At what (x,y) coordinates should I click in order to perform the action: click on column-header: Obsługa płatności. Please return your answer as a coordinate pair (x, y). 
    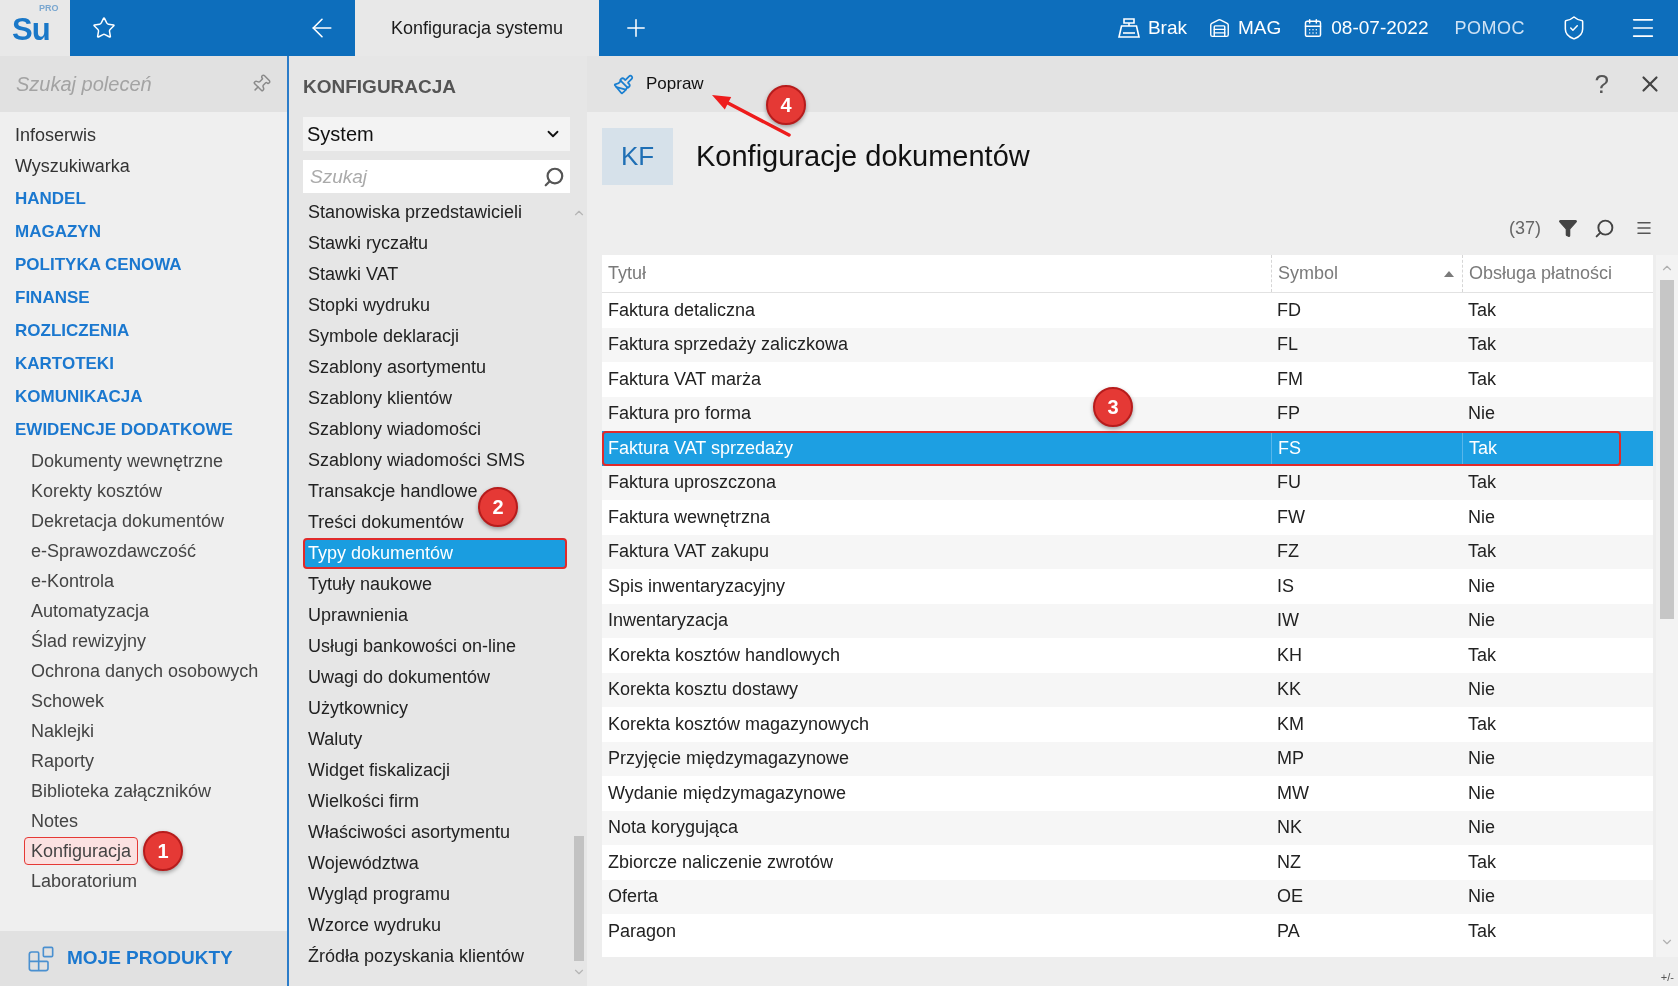
    Looking at the image, I should click on (1557, 273).